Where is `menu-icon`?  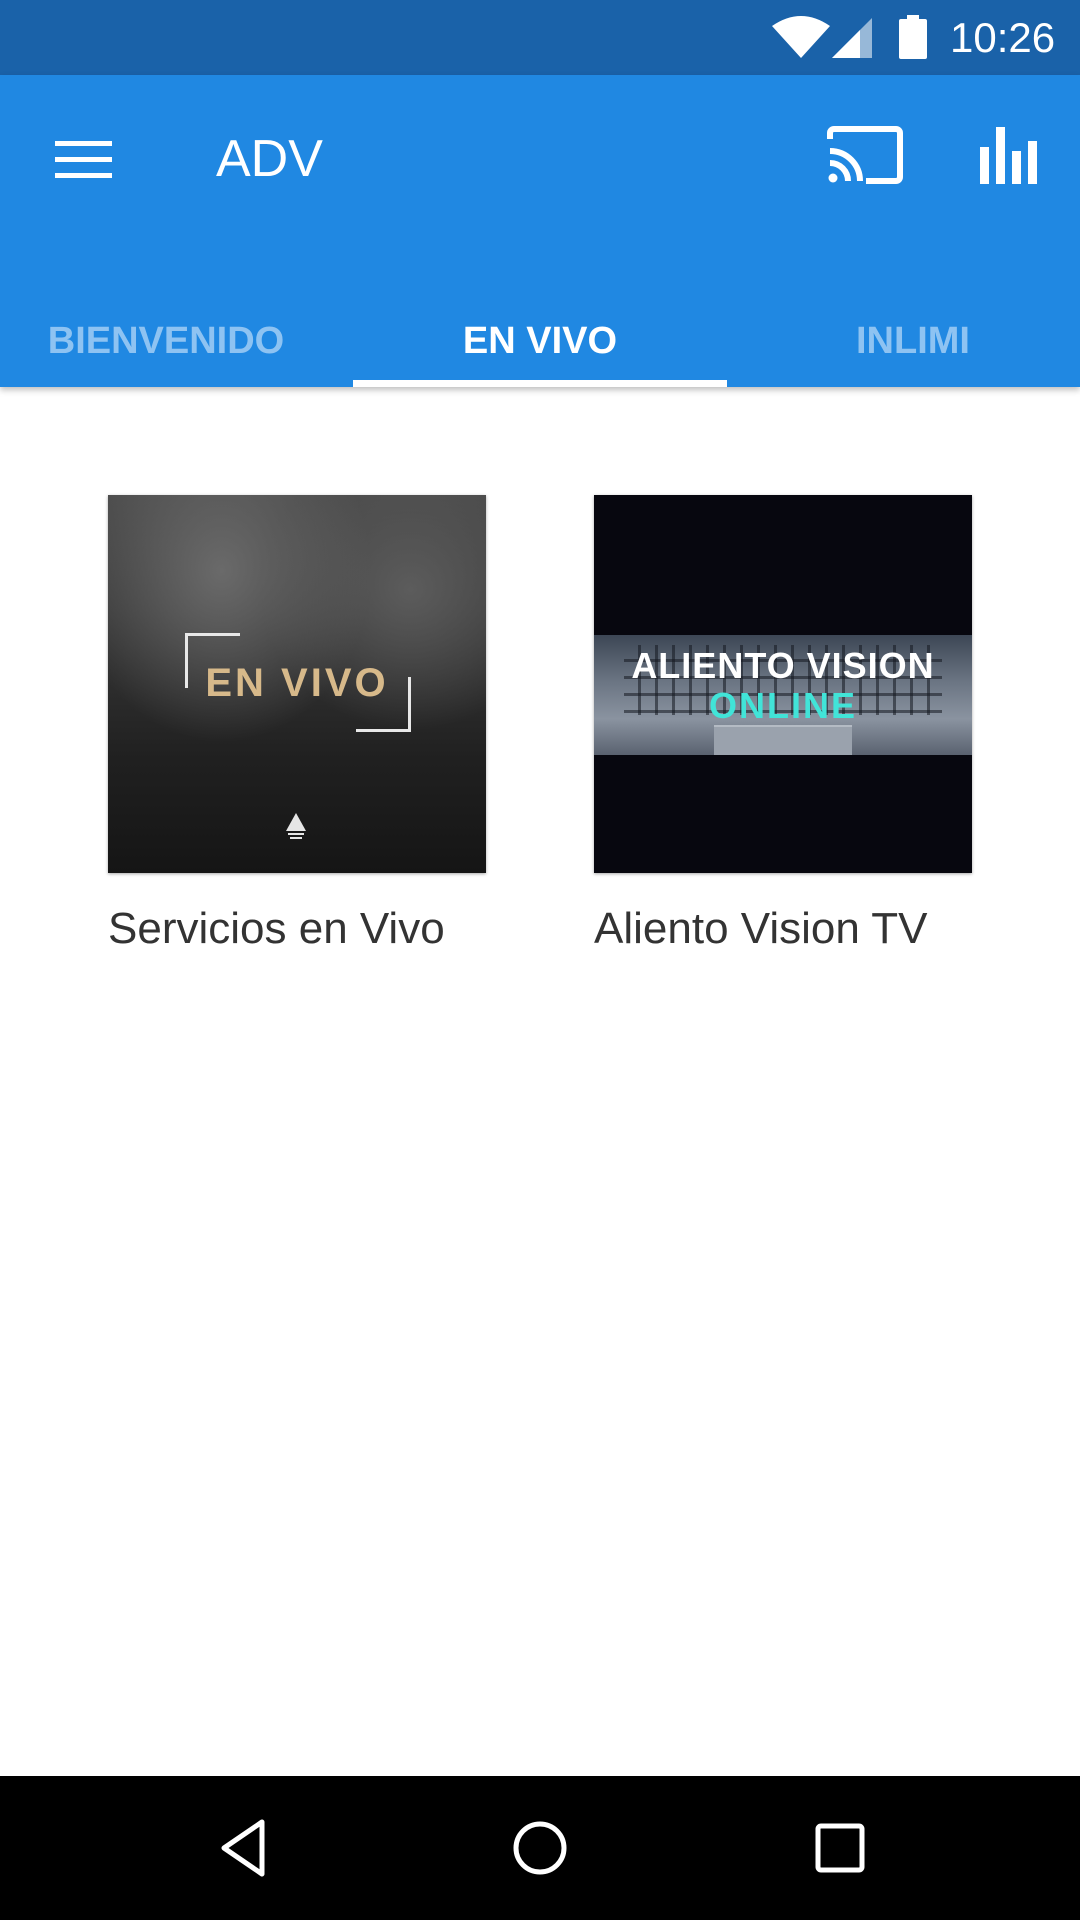 menu-icon is located at coordinates (83, 159).